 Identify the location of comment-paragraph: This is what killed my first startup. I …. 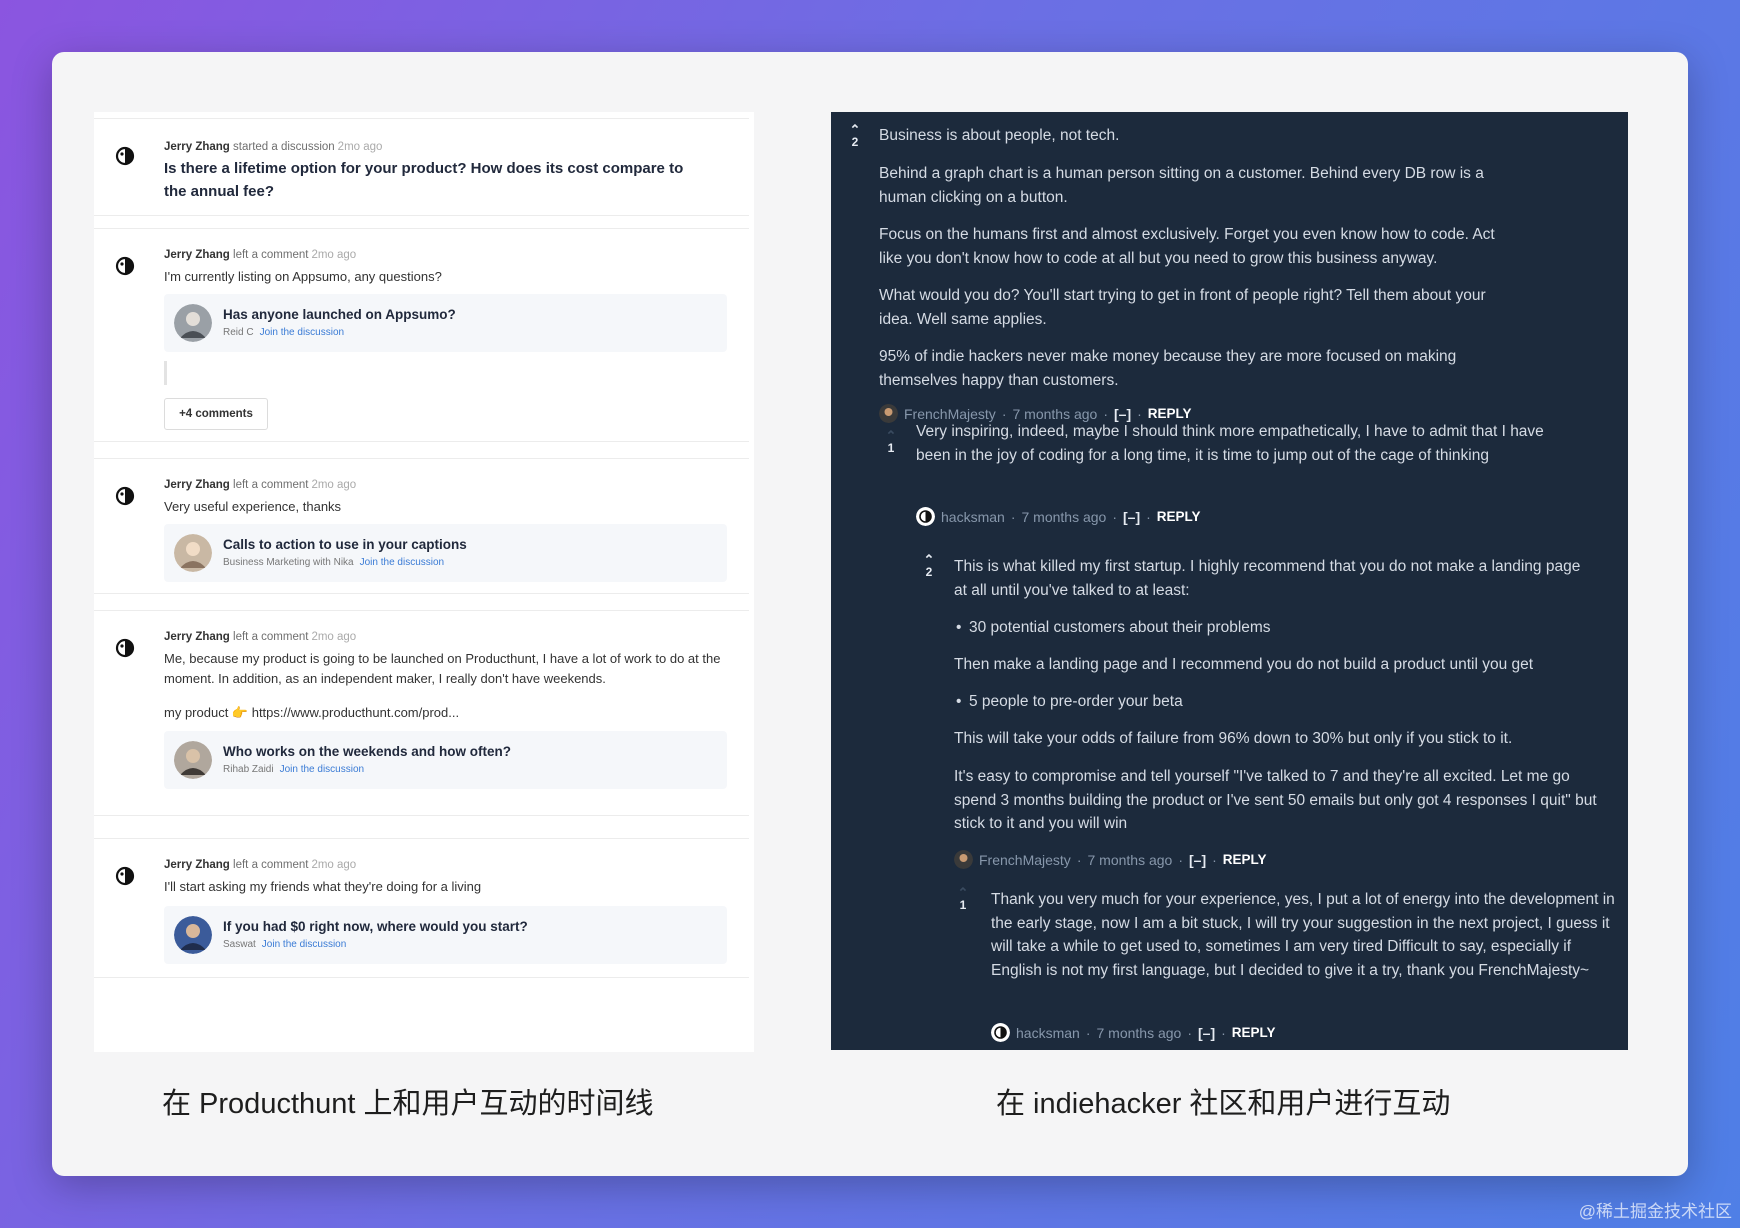
(1267, 578).